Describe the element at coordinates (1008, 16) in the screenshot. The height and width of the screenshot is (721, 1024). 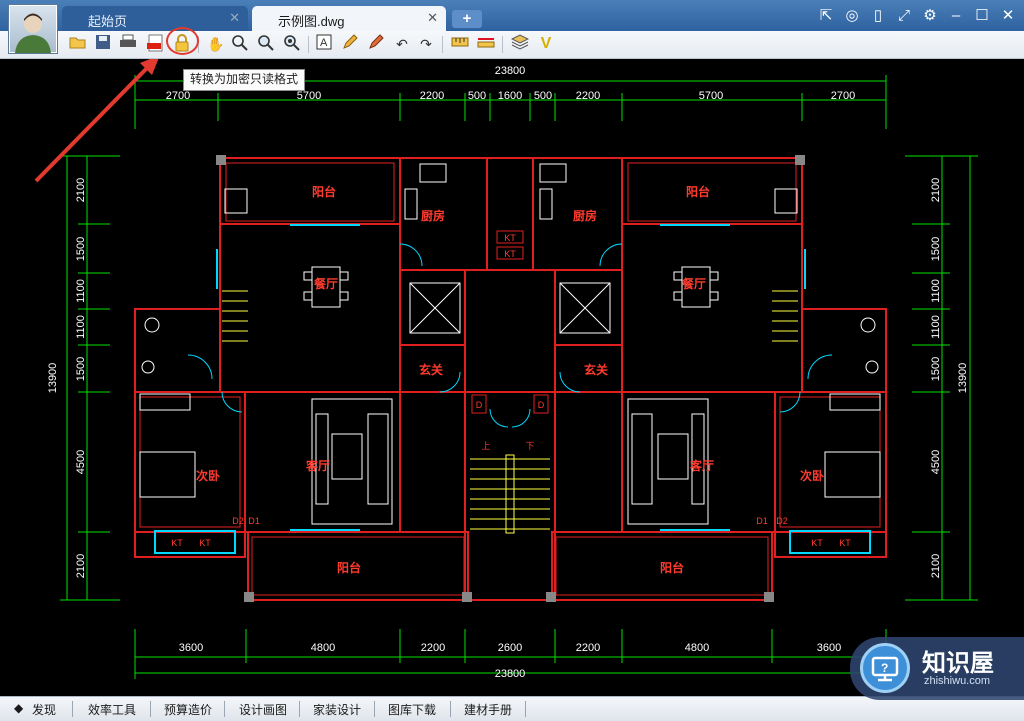
I see `close-icon: ✕` at that location.